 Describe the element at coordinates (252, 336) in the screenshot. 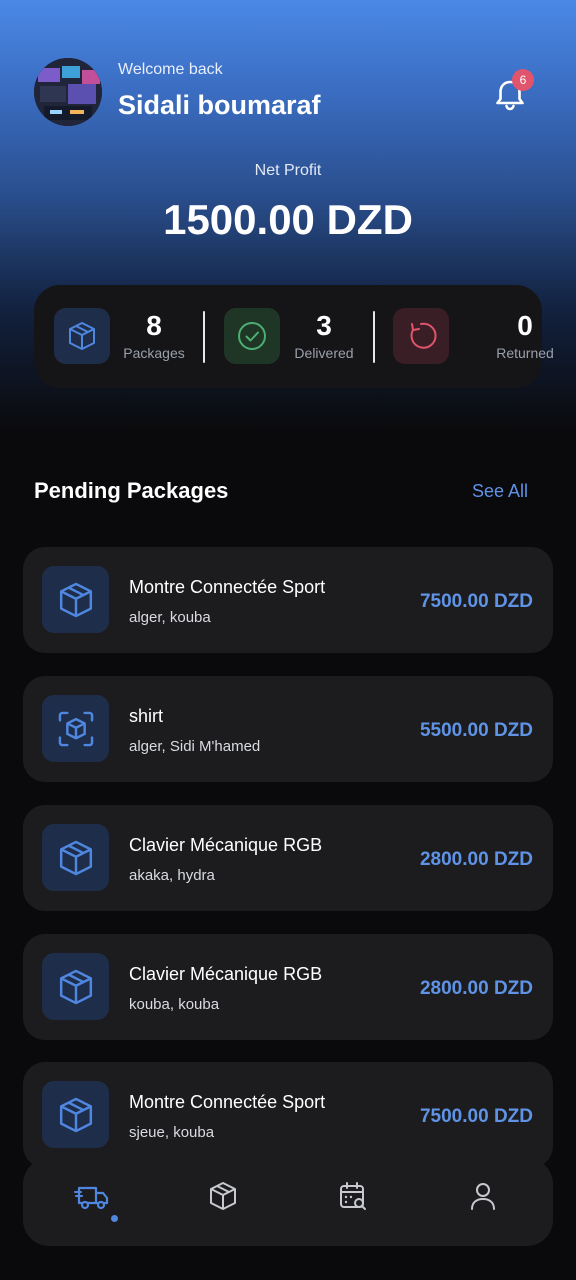

I see `check-circle-icon` at that location.